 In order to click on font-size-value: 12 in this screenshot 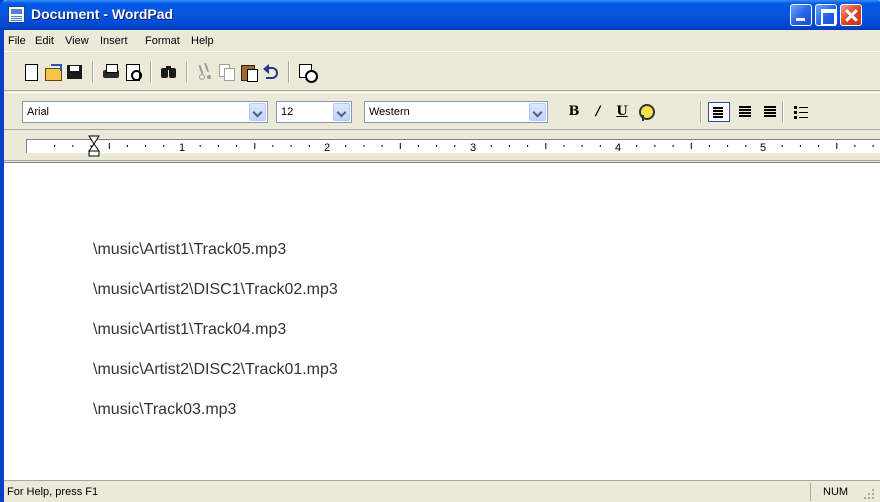, I will do `click(287, 112)`.